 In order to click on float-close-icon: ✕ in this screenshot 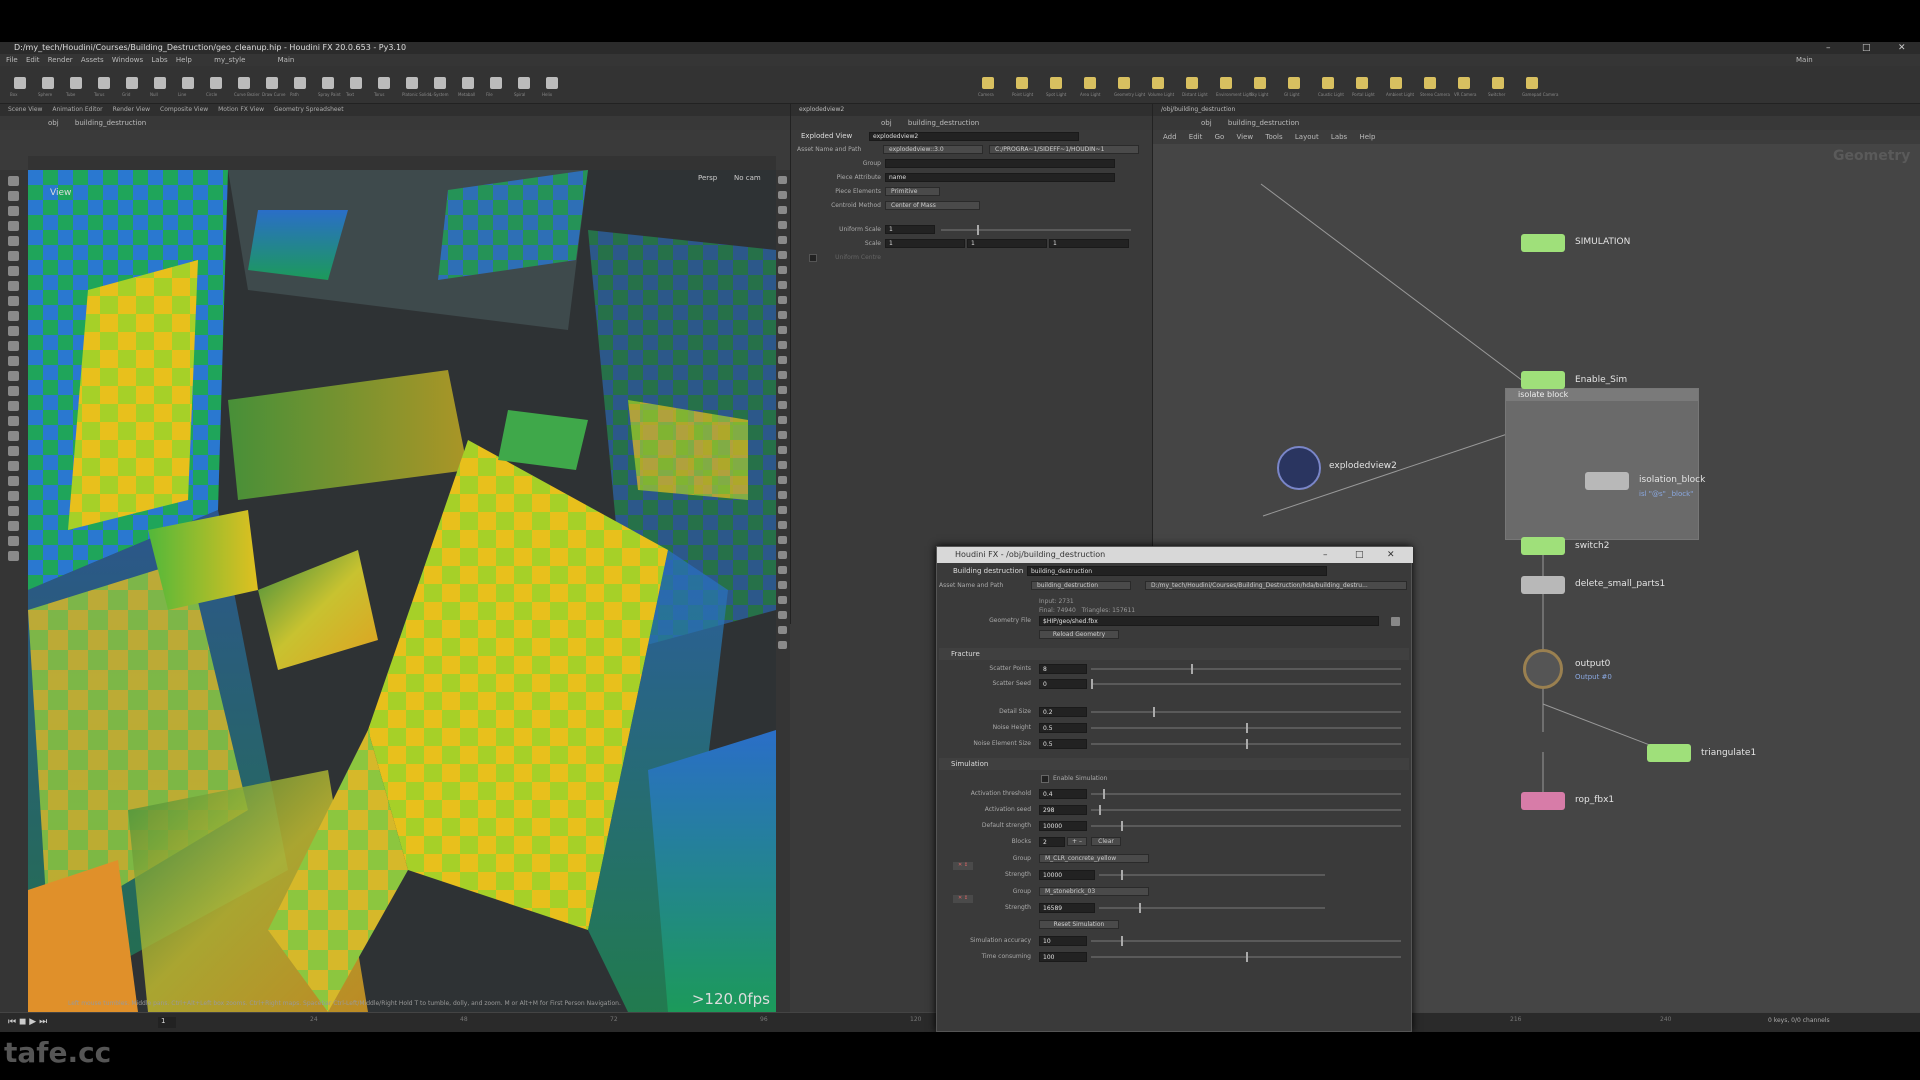, I will do `click(1391, 555)`.